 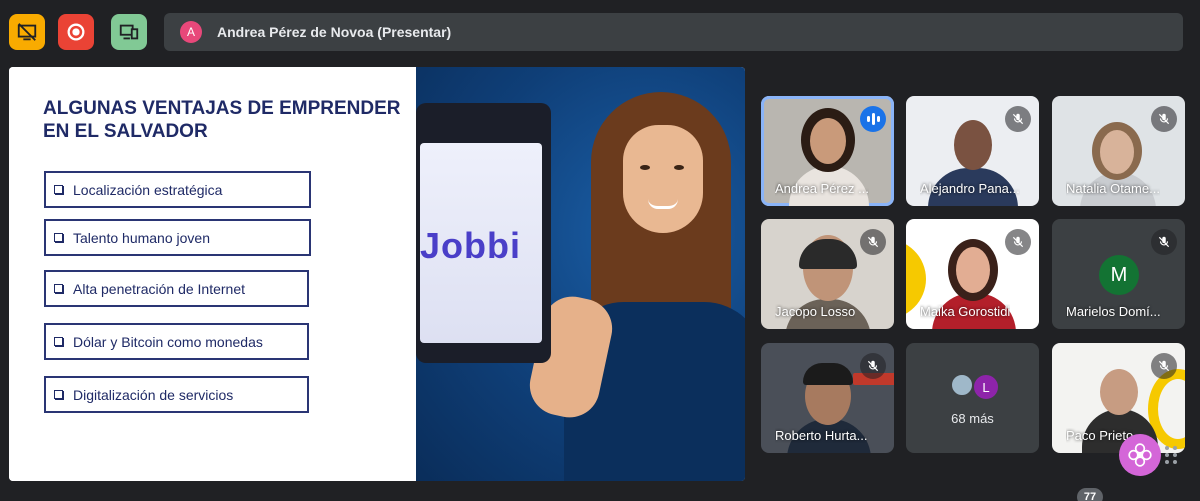 I want to click on participant-tile: Maika Gorostidi, so click(x=972, y=274).